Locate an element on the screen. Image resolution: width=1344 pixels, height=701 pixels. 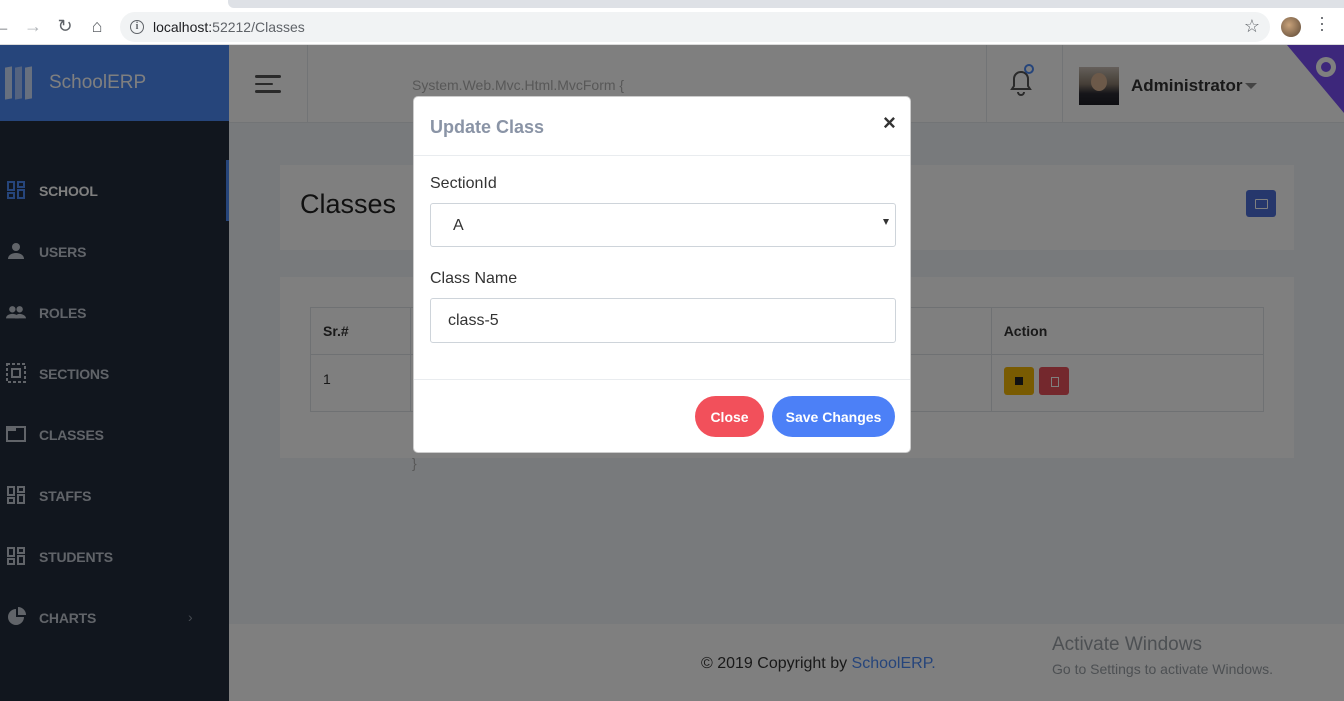
address-bar: i localhost:52212/Classes ☆ is located at coordinates (695, 27).